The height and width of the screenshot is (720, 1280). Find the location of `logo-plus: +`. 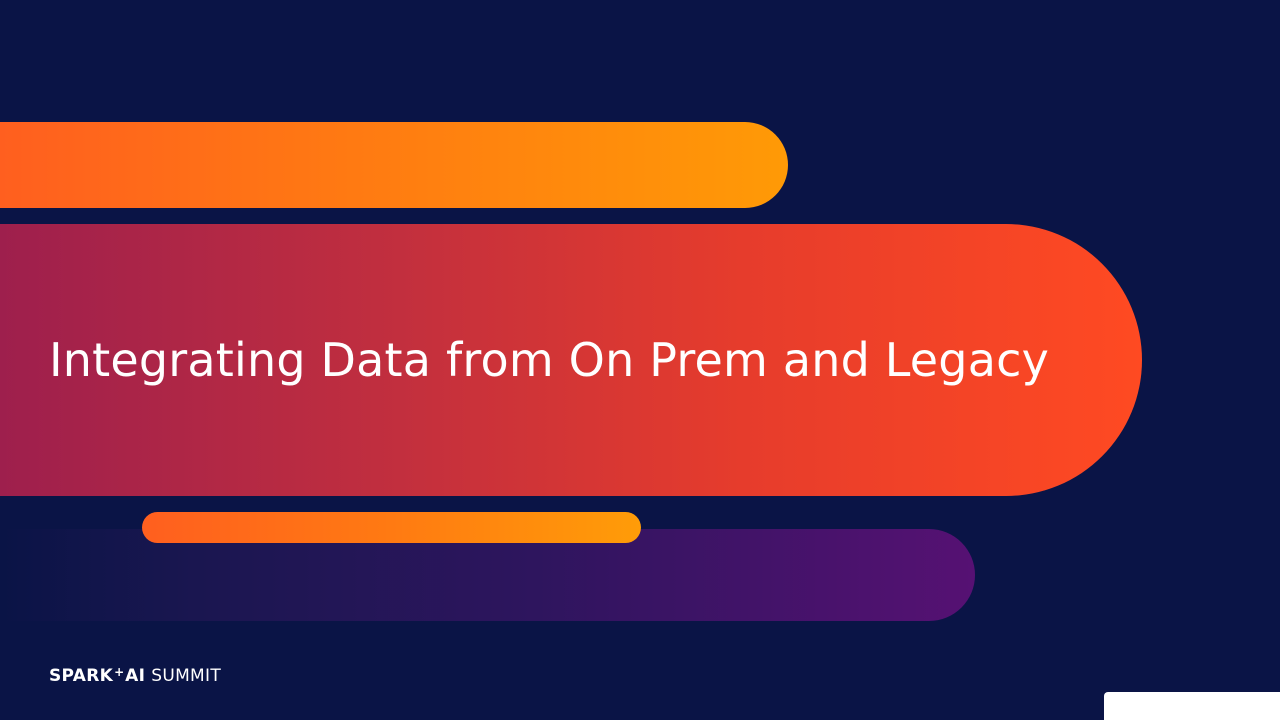

logo-plus: + is located at coordinates (119, 672).